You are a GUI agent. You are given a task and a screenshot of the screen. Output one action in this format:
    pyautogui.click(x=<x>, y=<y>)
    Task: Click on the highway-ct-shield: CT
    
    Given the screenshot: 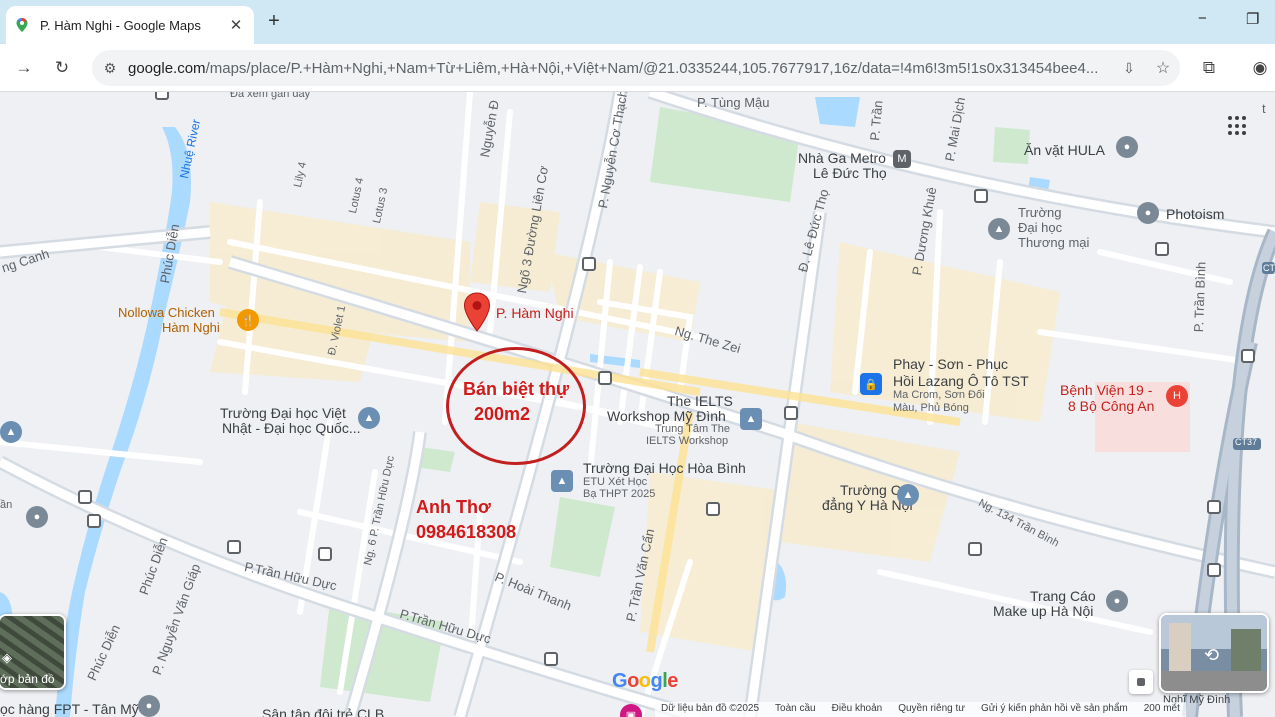 What is the action you would take?
    pyautogui.click(x=1269, y=268)
    